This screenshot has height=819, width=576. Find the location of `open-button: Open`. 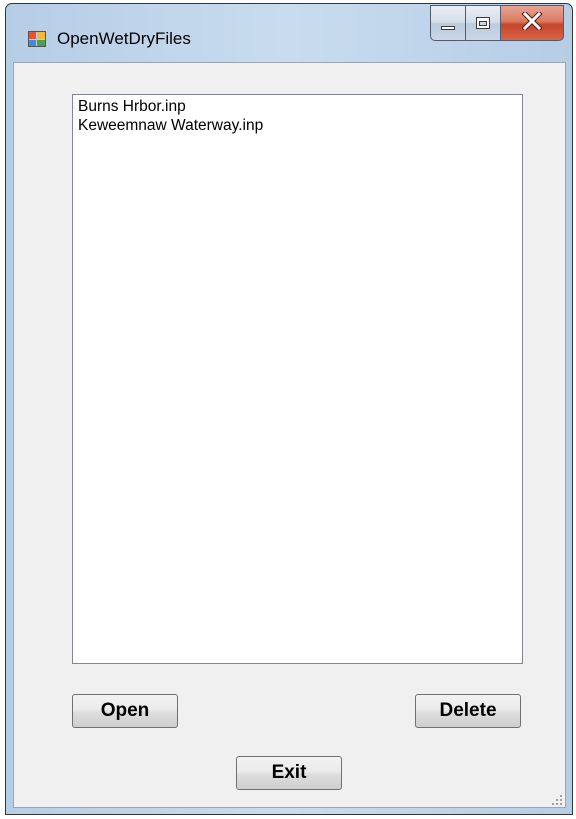

open-button: Open is located at coordinates (125, 711).